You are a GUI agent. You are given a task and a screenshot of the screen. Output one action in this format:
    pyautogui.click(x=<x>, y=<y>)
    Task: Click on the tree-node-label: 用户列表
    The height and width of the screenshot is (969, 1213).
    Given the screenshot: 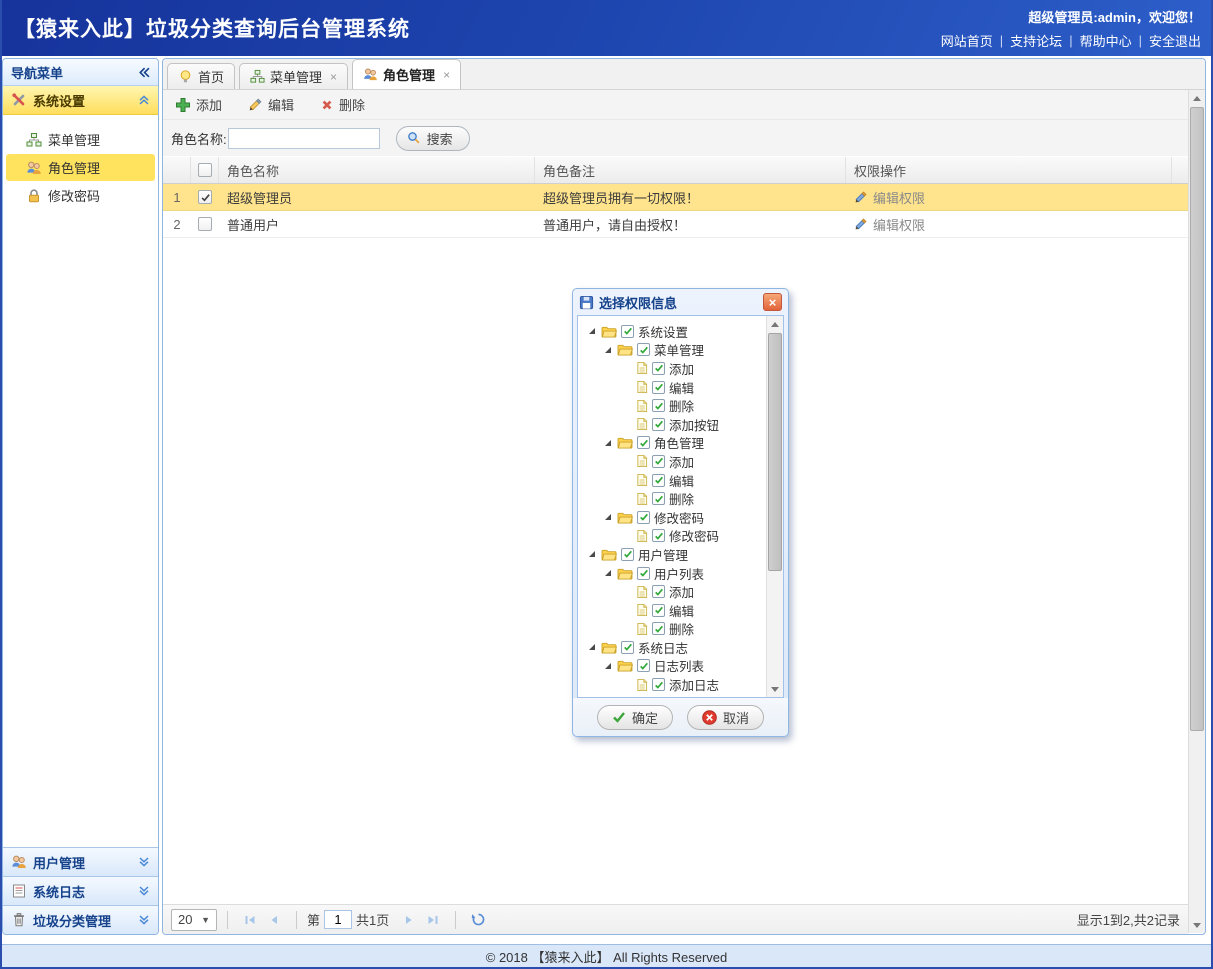 What is the action you would take?
    pyautogui.click(x=679, y=573)
    